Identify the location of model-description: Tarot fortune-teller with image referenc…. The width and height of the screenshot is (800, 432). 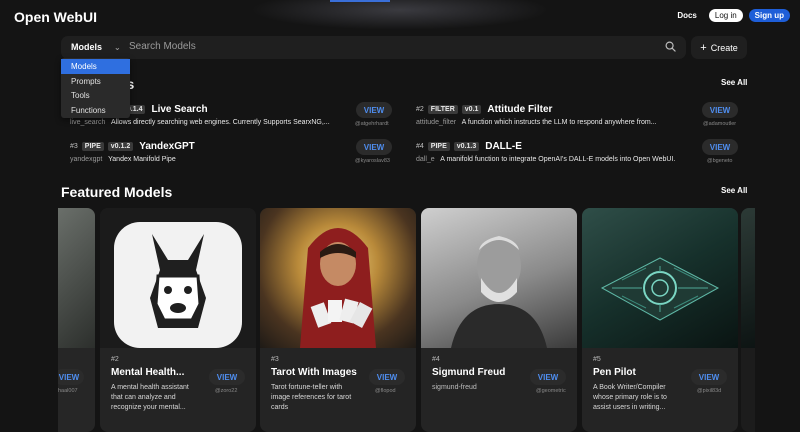
(311, 397).